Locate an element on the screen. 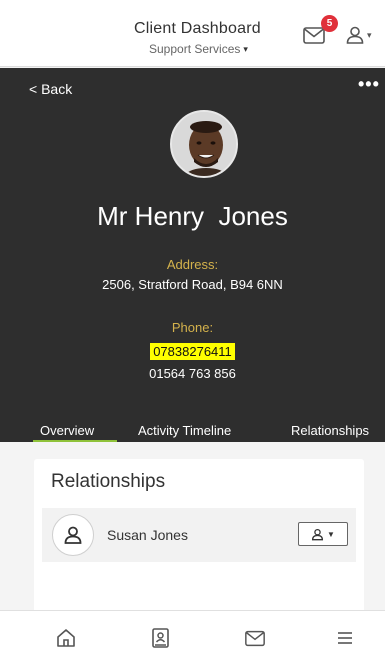 This screenshot has width=385, height=665. user-menu-button: ▾ is located at coordinates (361, 35).